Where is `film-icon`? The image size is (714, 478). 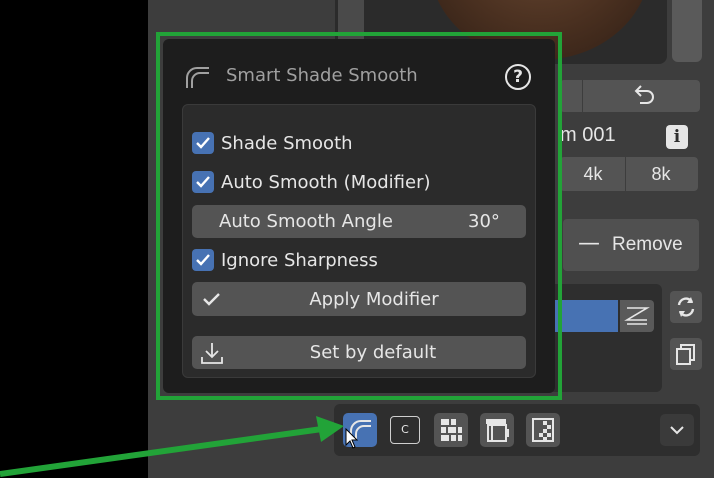 film-icon is located at coordinates (497, 430).